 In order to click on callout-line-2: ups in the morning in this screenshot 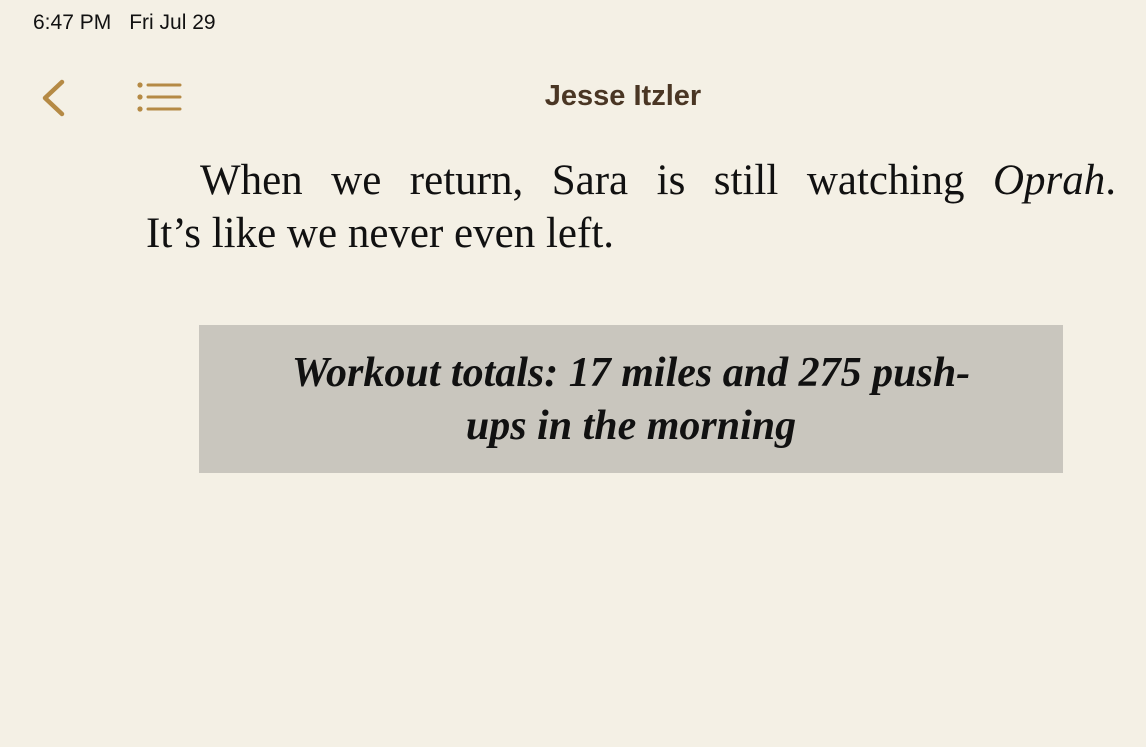, I will do `click(631, 426)`.